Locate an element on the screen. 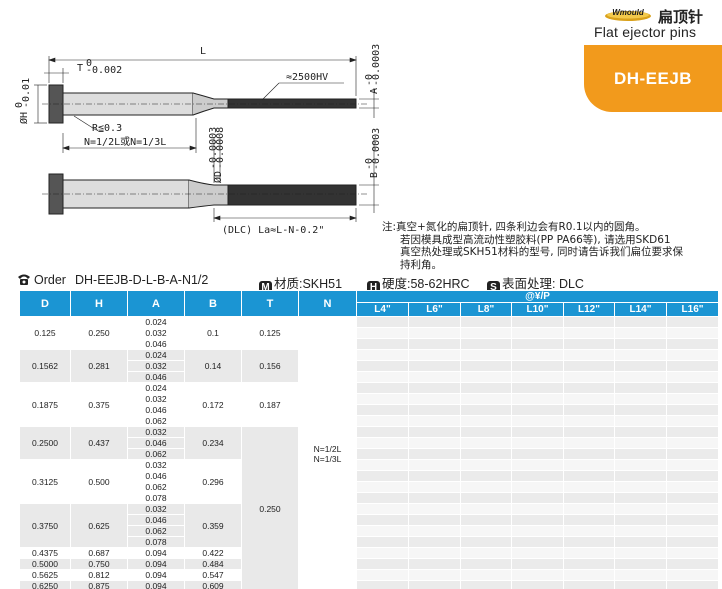 The image size is (722, 589). cell-t-merged: 0.250 is located at coordinates (270, 507).